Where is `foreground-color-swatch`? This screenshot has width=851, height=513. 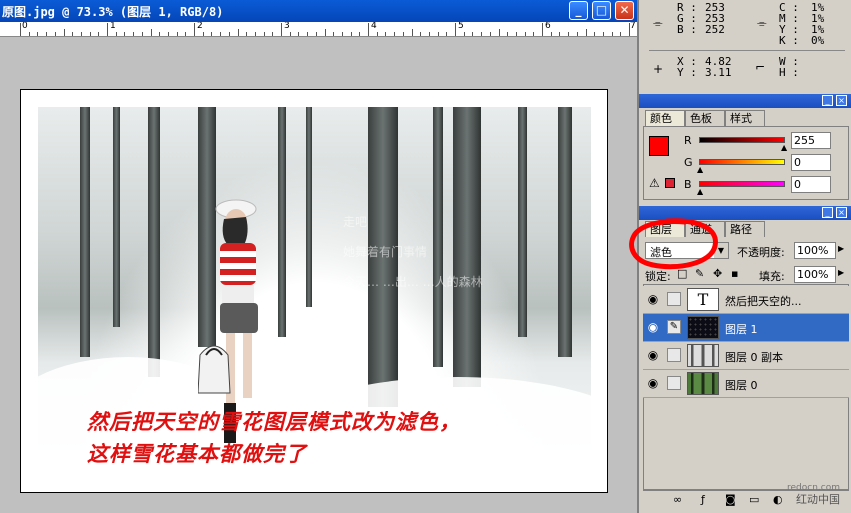 foreground-color-swatch is located at coordinates (659, 146).